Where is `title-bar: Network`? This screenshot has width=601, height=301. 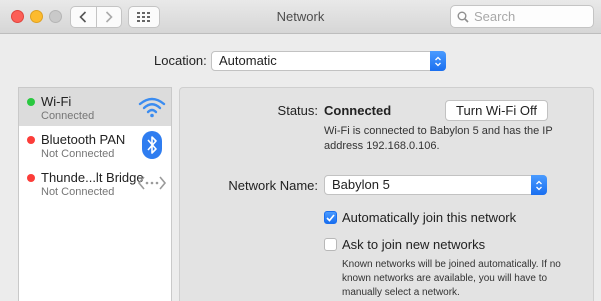 title-bar: Network is located at coordinates (300, 17).